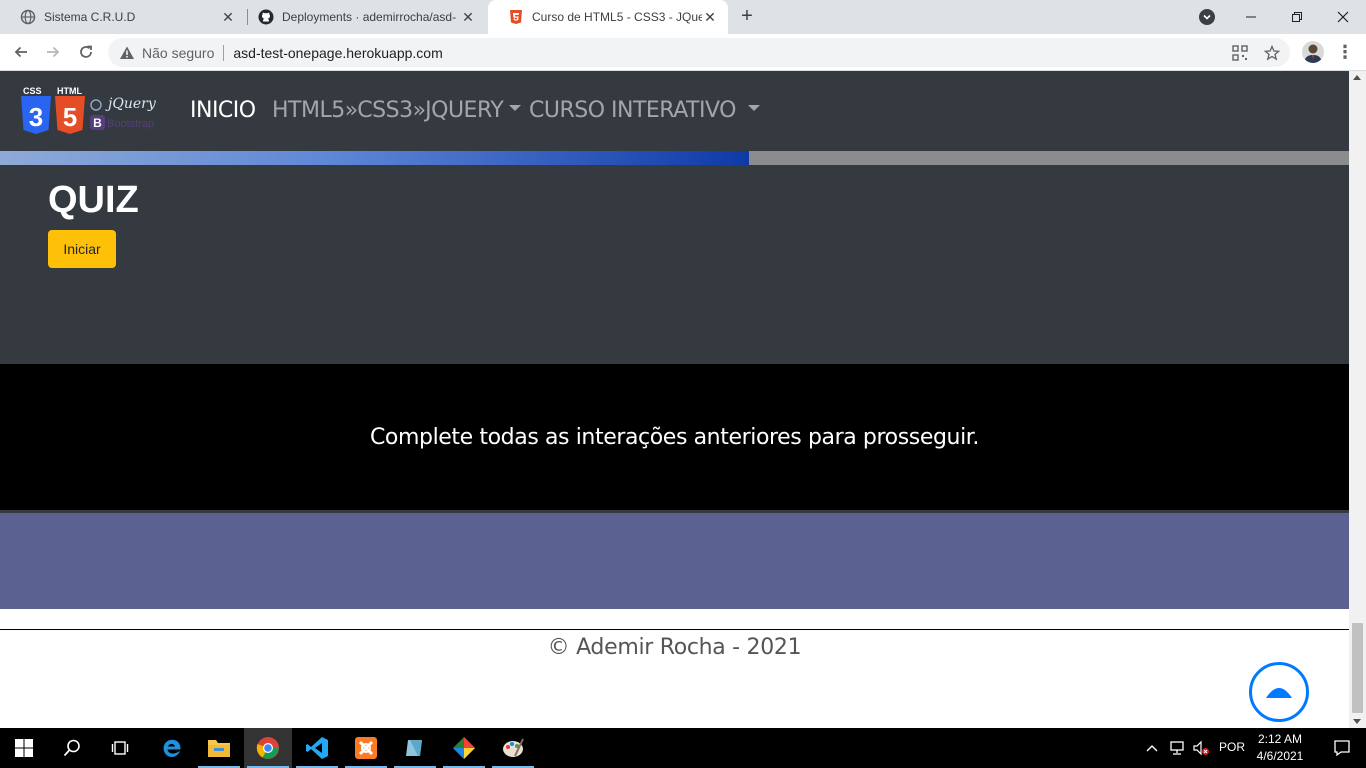 The width and height of the screenshot is (1366, 768). Describe the element at coordinates (674, 559) in the screenshot. I see `footer-band` at that location.